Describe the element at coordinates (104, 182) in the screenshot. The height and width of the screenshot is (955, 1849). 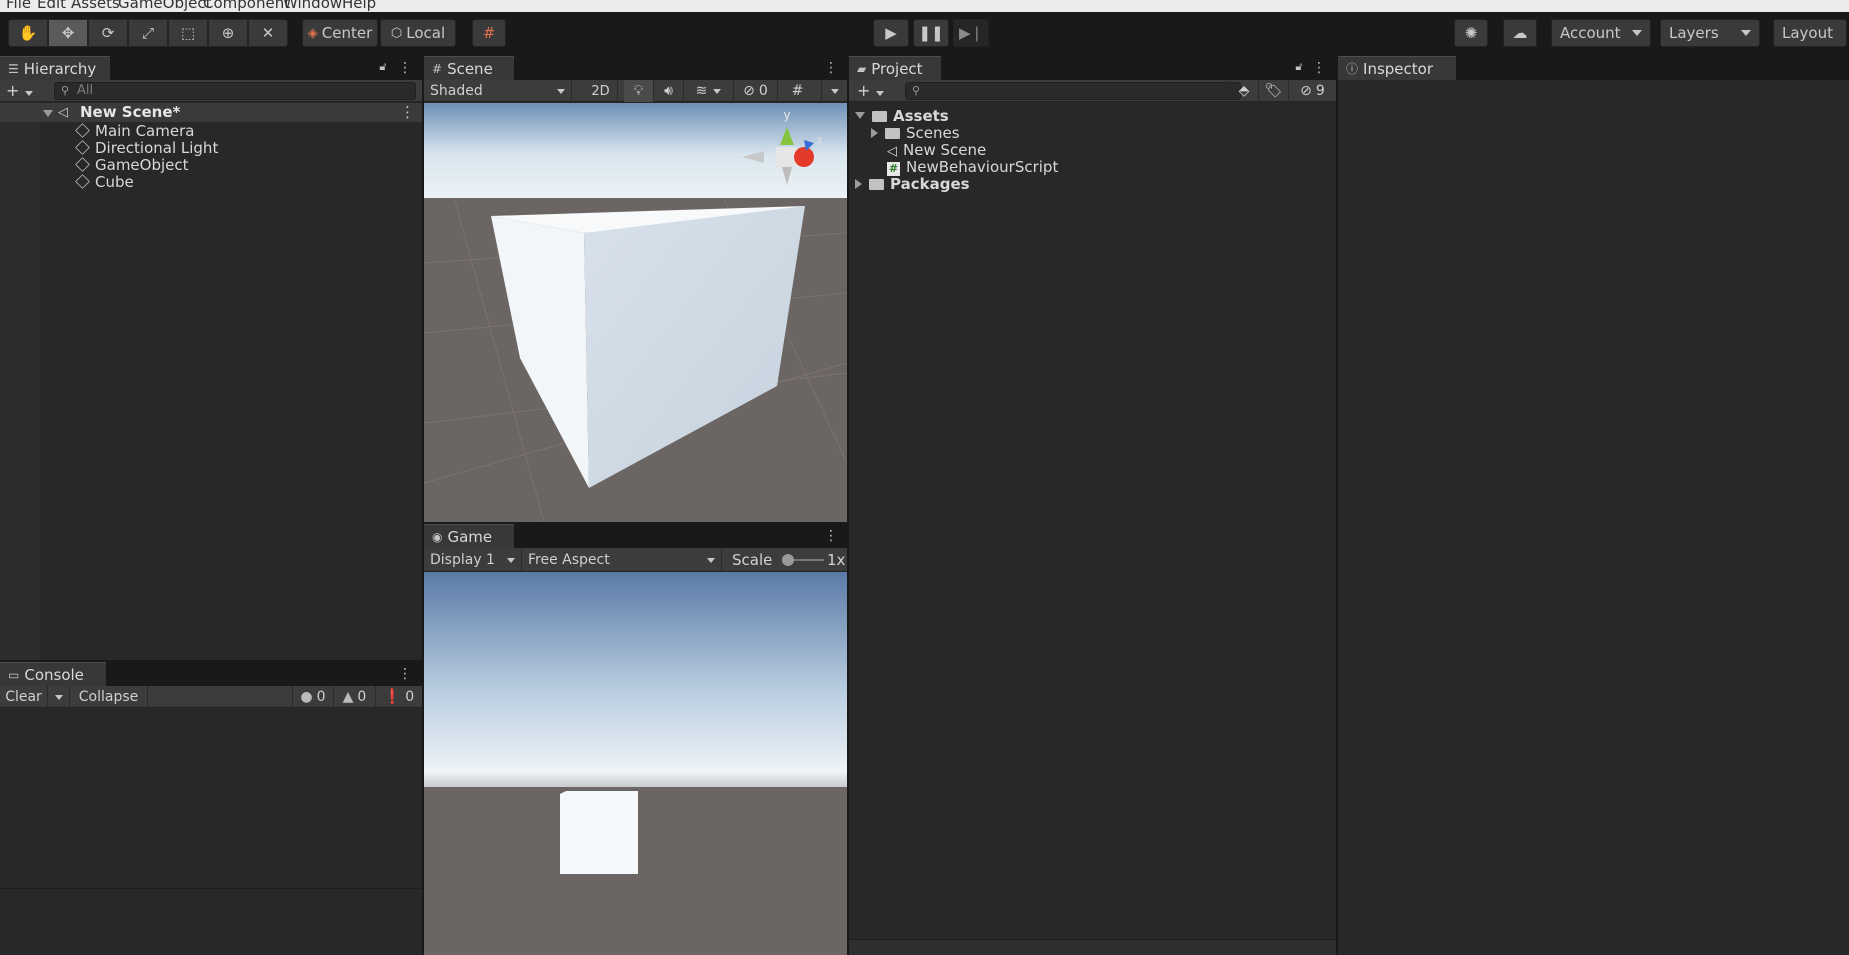
I see `hierarchy-item-cube: Cube` at that location.